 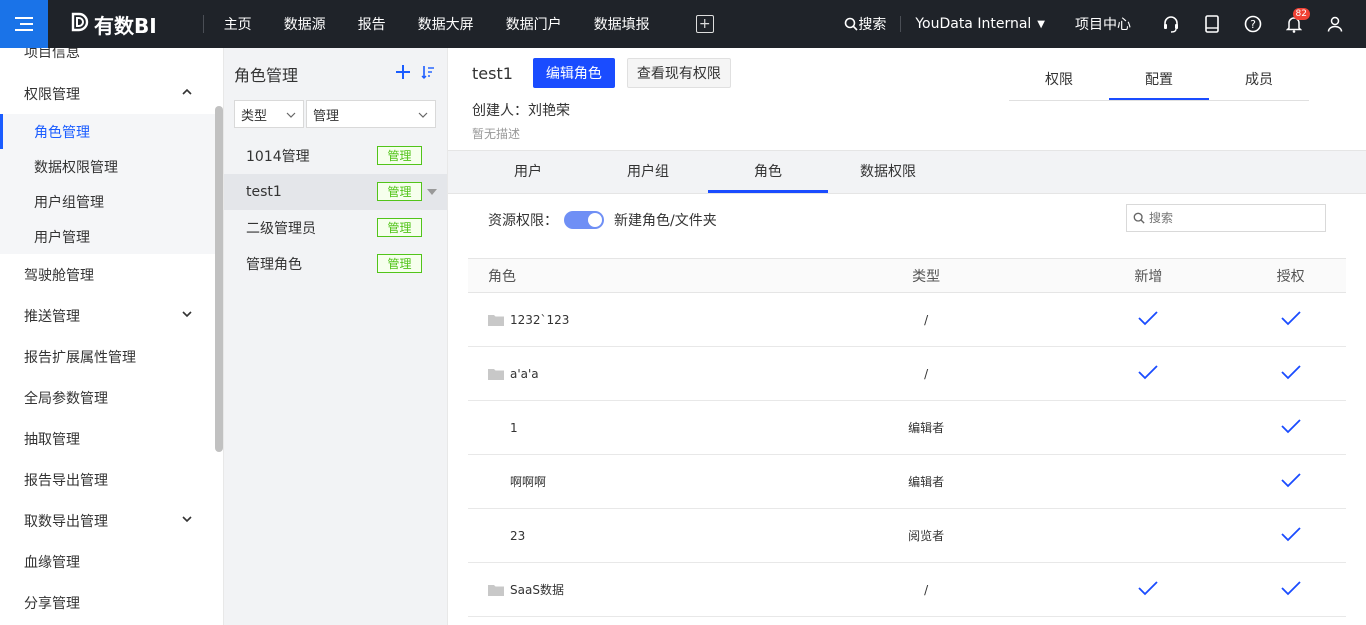 I want to click on bell-icon: 82, so click(x=1297, y=21).